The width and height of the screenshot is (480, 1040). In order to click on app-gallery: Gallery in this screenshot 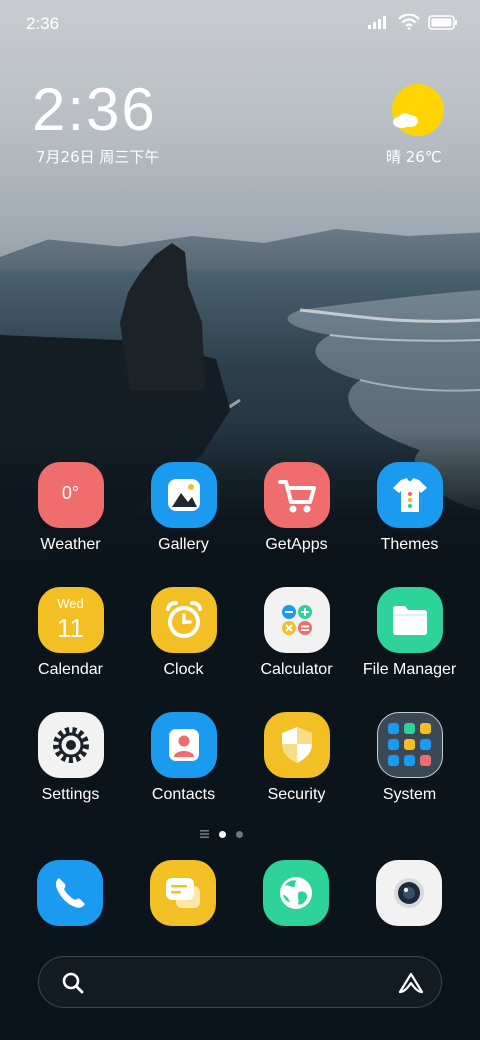, I will do `click(183, 508)`.